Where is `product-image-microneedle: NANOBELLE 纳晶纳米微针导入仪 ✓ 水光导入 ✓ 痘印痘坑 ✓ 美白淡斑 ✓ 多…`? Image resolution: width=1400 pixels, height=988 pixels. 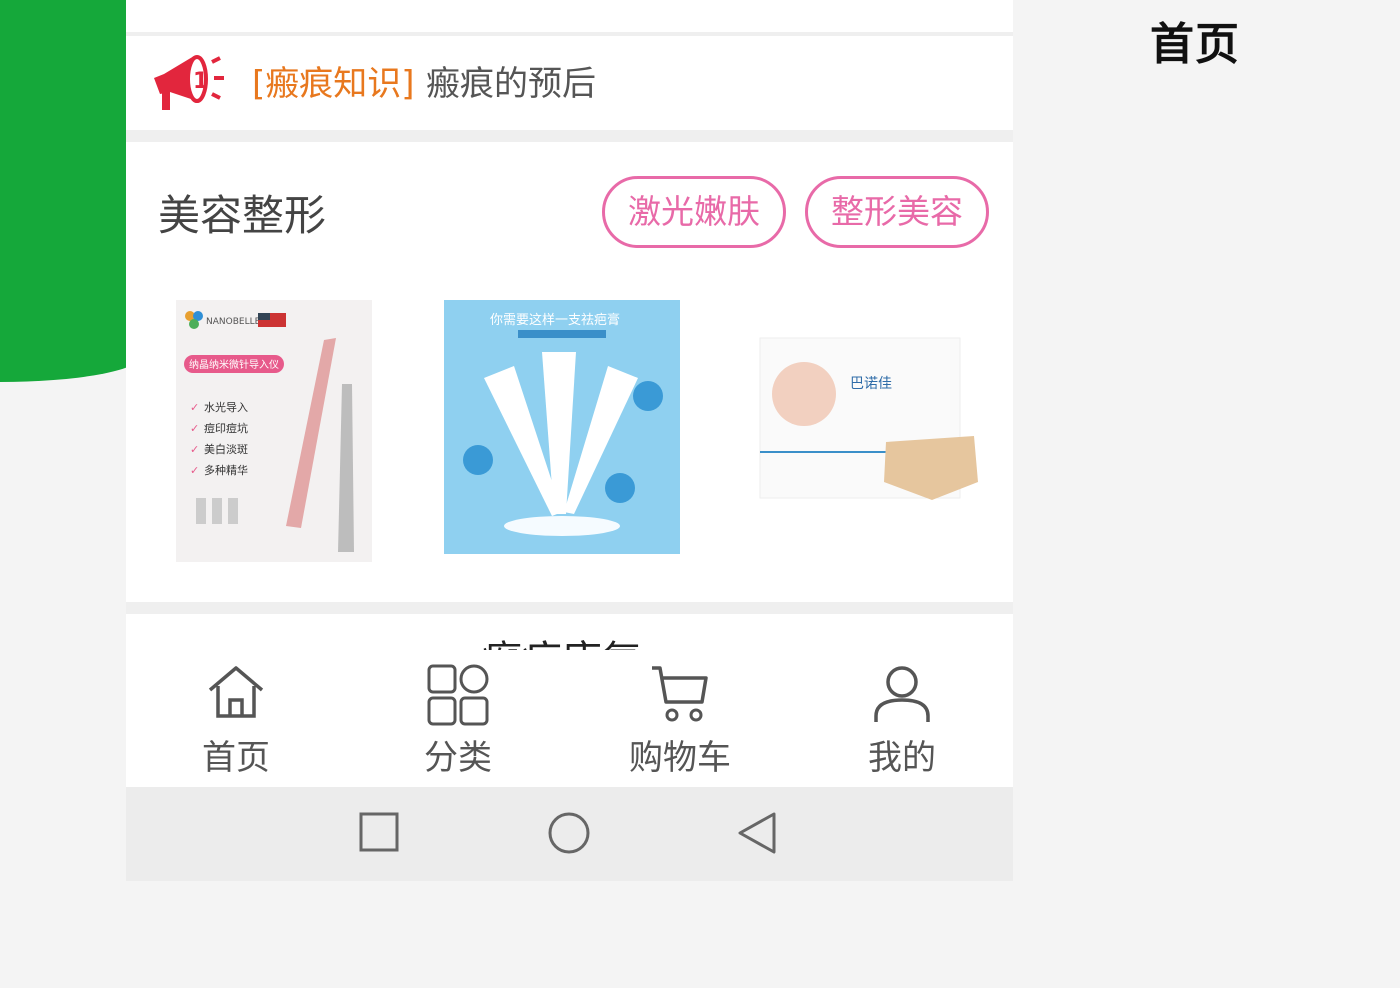
product-image-microneedle: NANOBELLE 纳晶纳米微针导入仪 ✓ 水光导入 ✓ 痘印痘坑 ✓ 美白淡斑 ✓ 多… is located at coordinates (269, 431).